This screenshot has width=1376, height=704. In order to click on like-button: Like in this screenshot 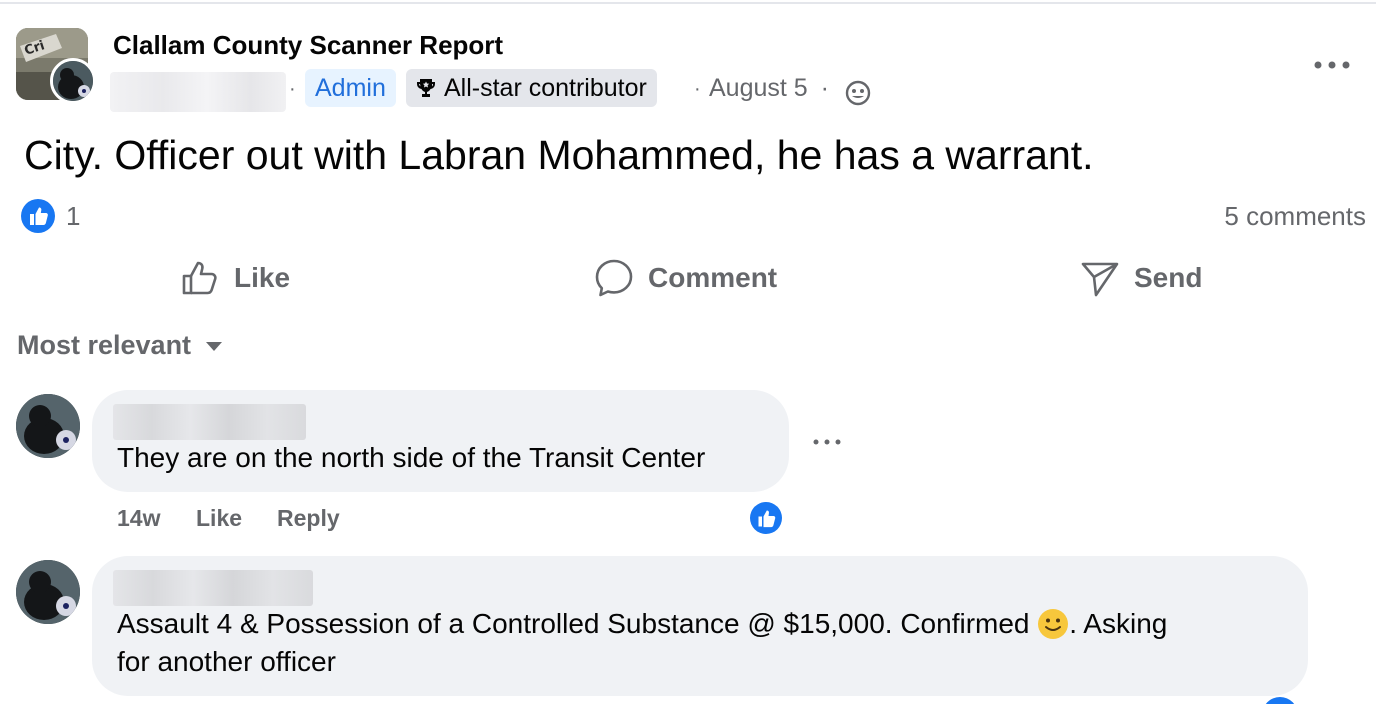, I will do `click(235, 278)`.